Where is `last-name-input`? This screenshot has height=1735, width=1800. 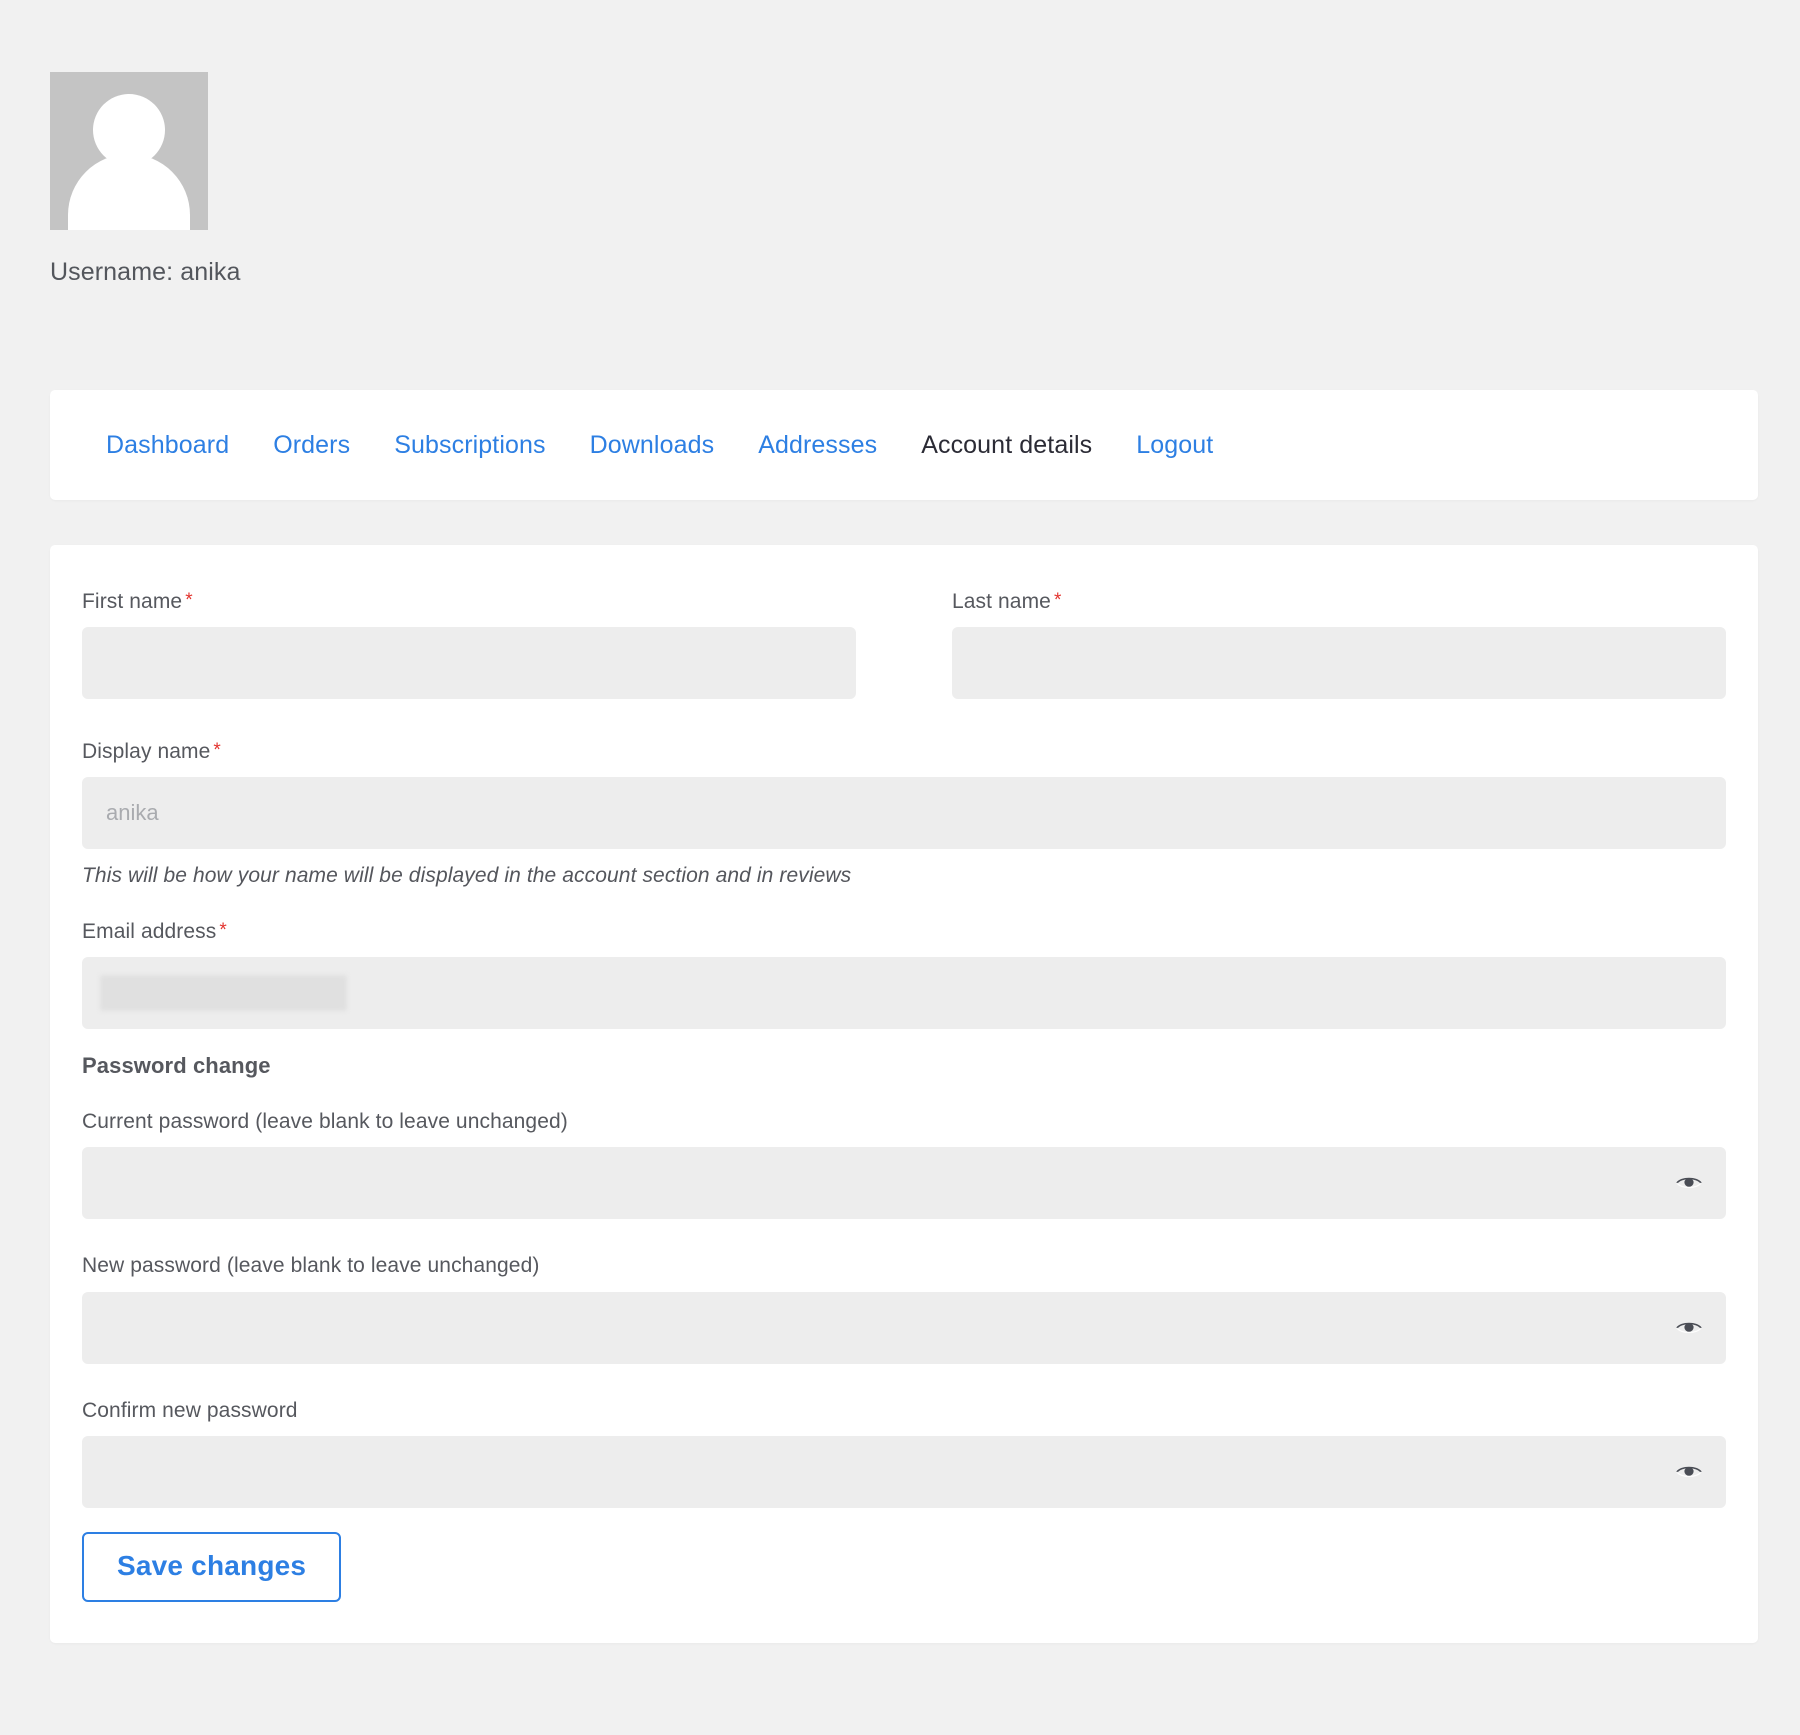
last-name-input is located at coordinates (1339, 663).